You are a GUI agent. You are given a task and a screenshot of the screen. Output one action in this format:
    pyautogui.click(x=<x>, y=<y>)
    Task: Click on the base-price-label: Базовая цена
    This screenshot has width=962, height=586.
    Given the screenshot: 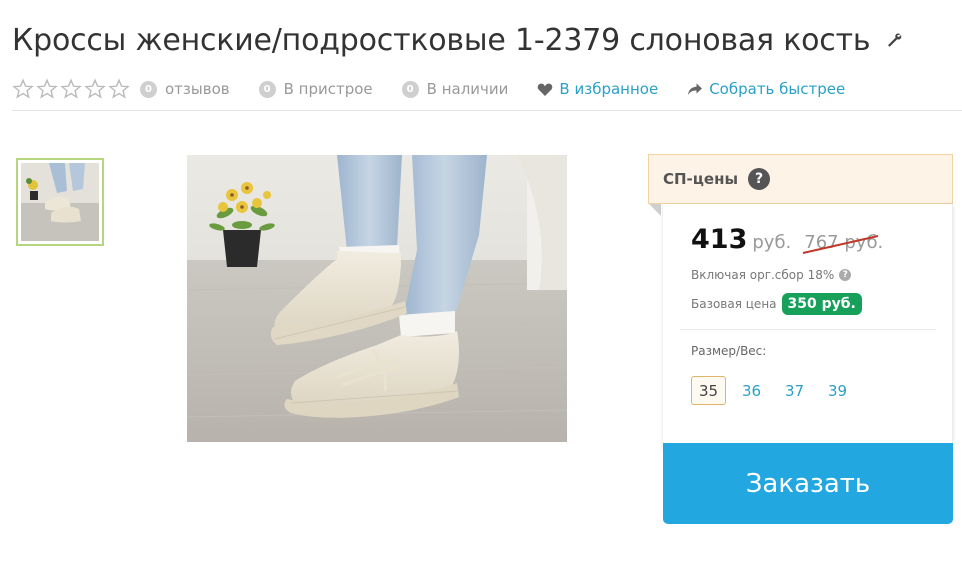 What is the action you would take?
    pyautogui.click(x=734, y=304)
    